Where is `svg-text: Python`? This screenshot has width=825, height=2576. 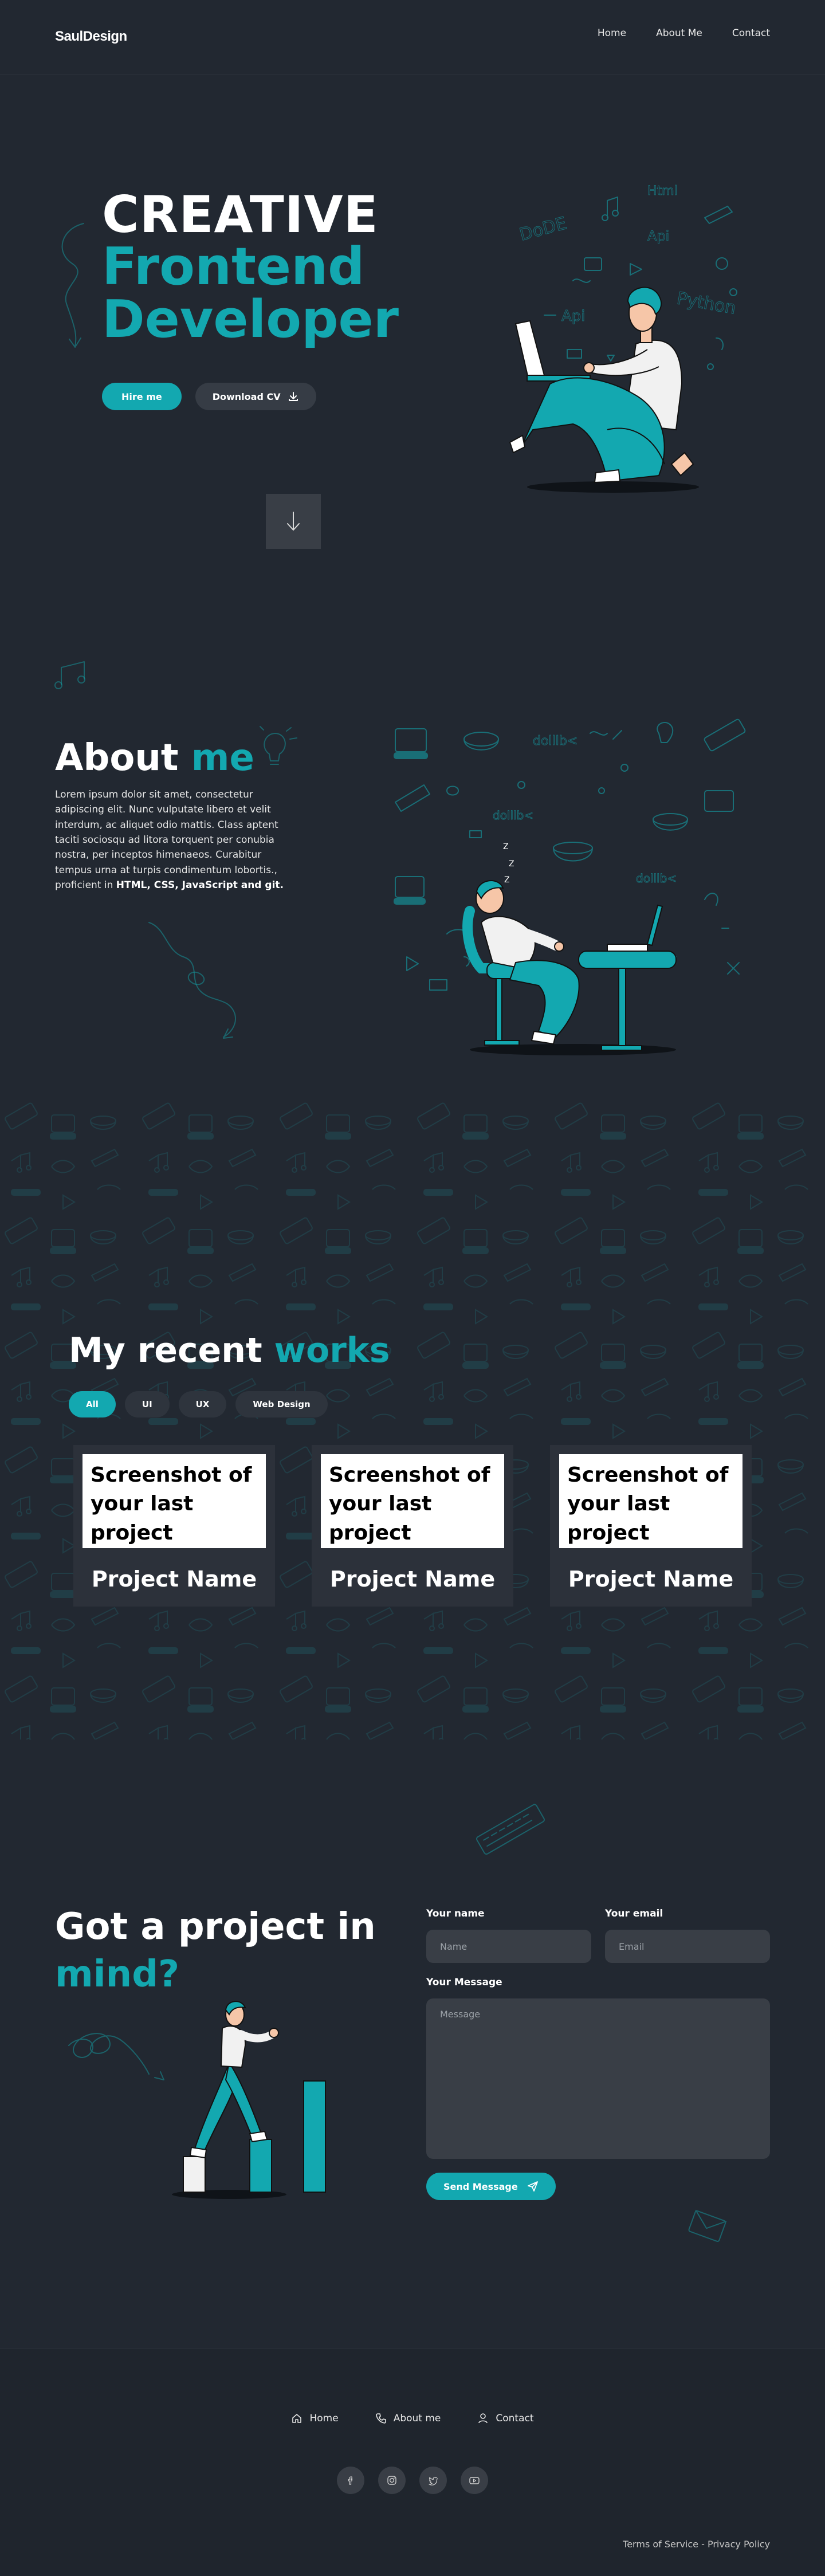 svg-text: Python is located at coordinates (706, 303).